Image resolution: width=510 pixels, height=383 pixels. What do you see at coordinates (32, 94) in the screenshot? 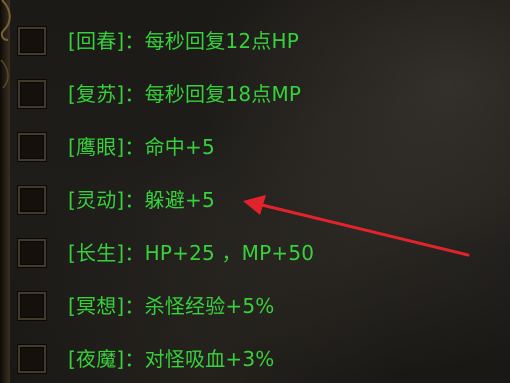
I see `buff-checkbox-fusu` at bounding box center [32, 94].